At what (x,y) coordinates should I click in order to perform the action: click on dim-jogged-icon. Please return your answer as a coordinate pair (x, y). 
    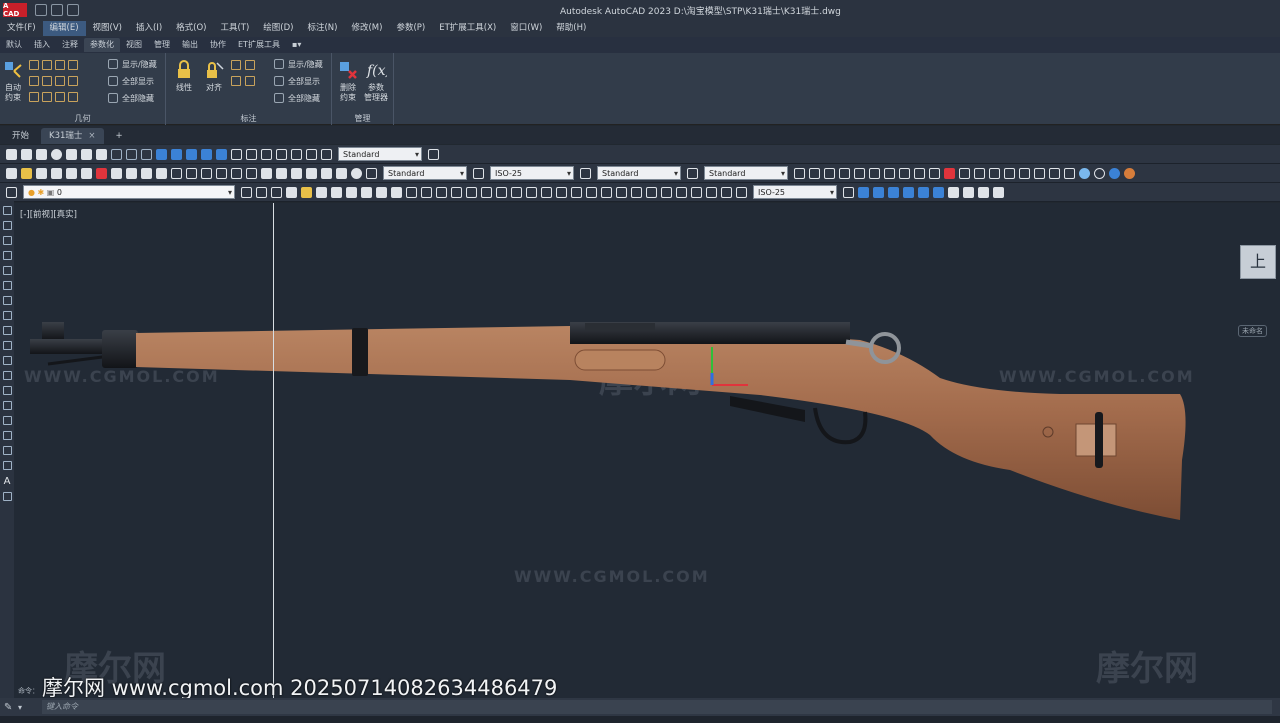
    Looking at the image, I should click on (531, 192).